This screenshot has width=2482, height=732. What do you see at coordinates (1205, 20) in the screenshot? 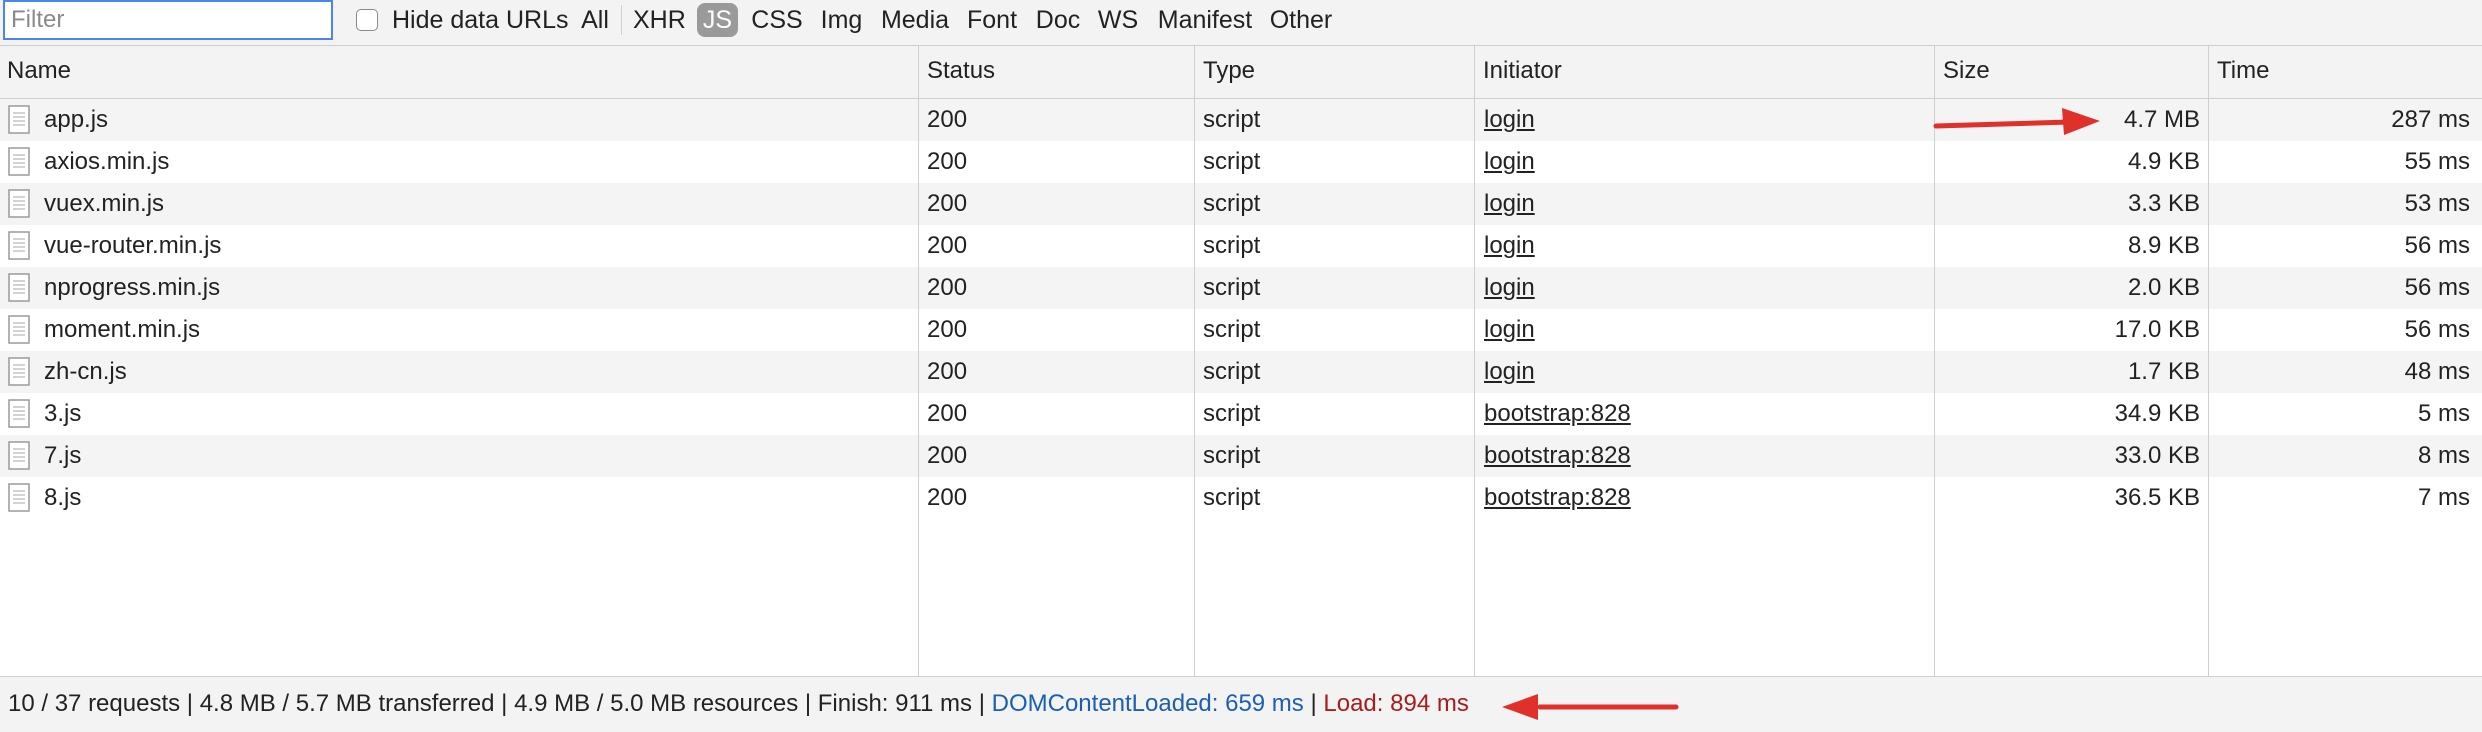
I see `filter-type-manifest: Manifest` at bounding box center [1205, 20].